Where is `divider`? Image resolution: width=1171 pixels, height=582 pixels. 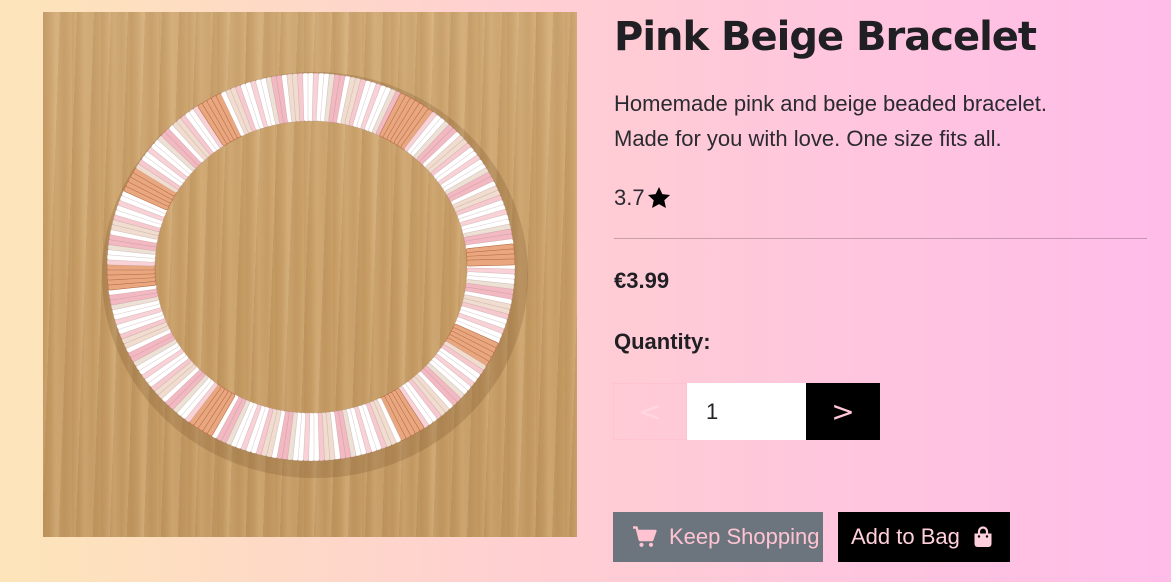
divider is located at coordinates (880, 238).